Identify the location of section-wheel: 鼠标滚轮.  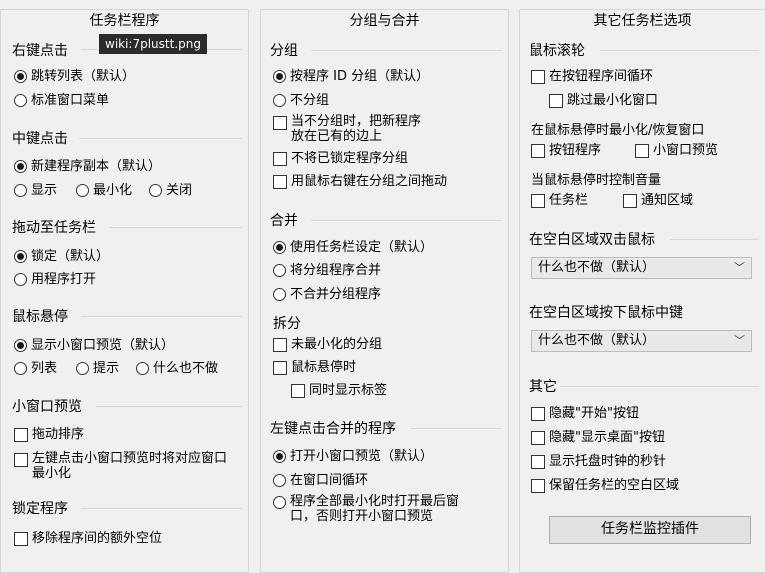
(557, 51).